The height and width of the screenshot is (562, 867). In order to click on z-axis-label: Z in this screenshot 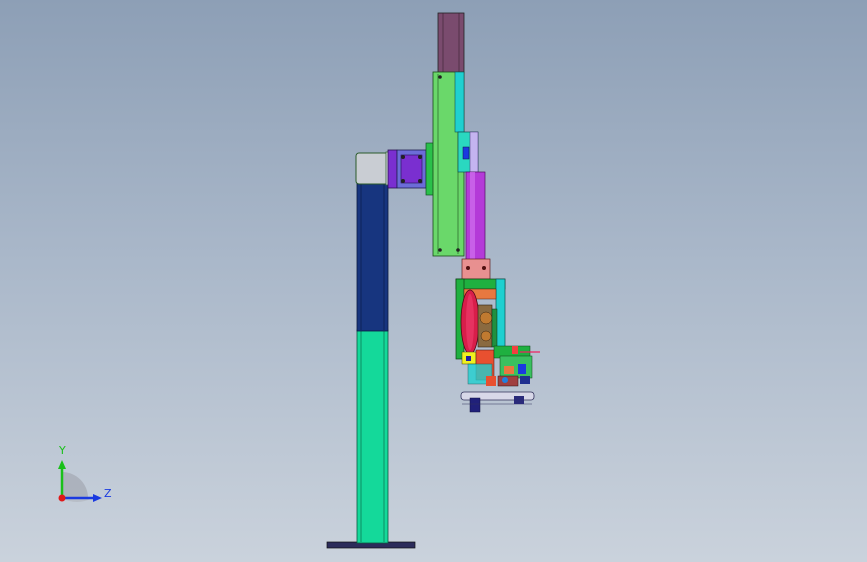, I will do `click(108, 493)`.